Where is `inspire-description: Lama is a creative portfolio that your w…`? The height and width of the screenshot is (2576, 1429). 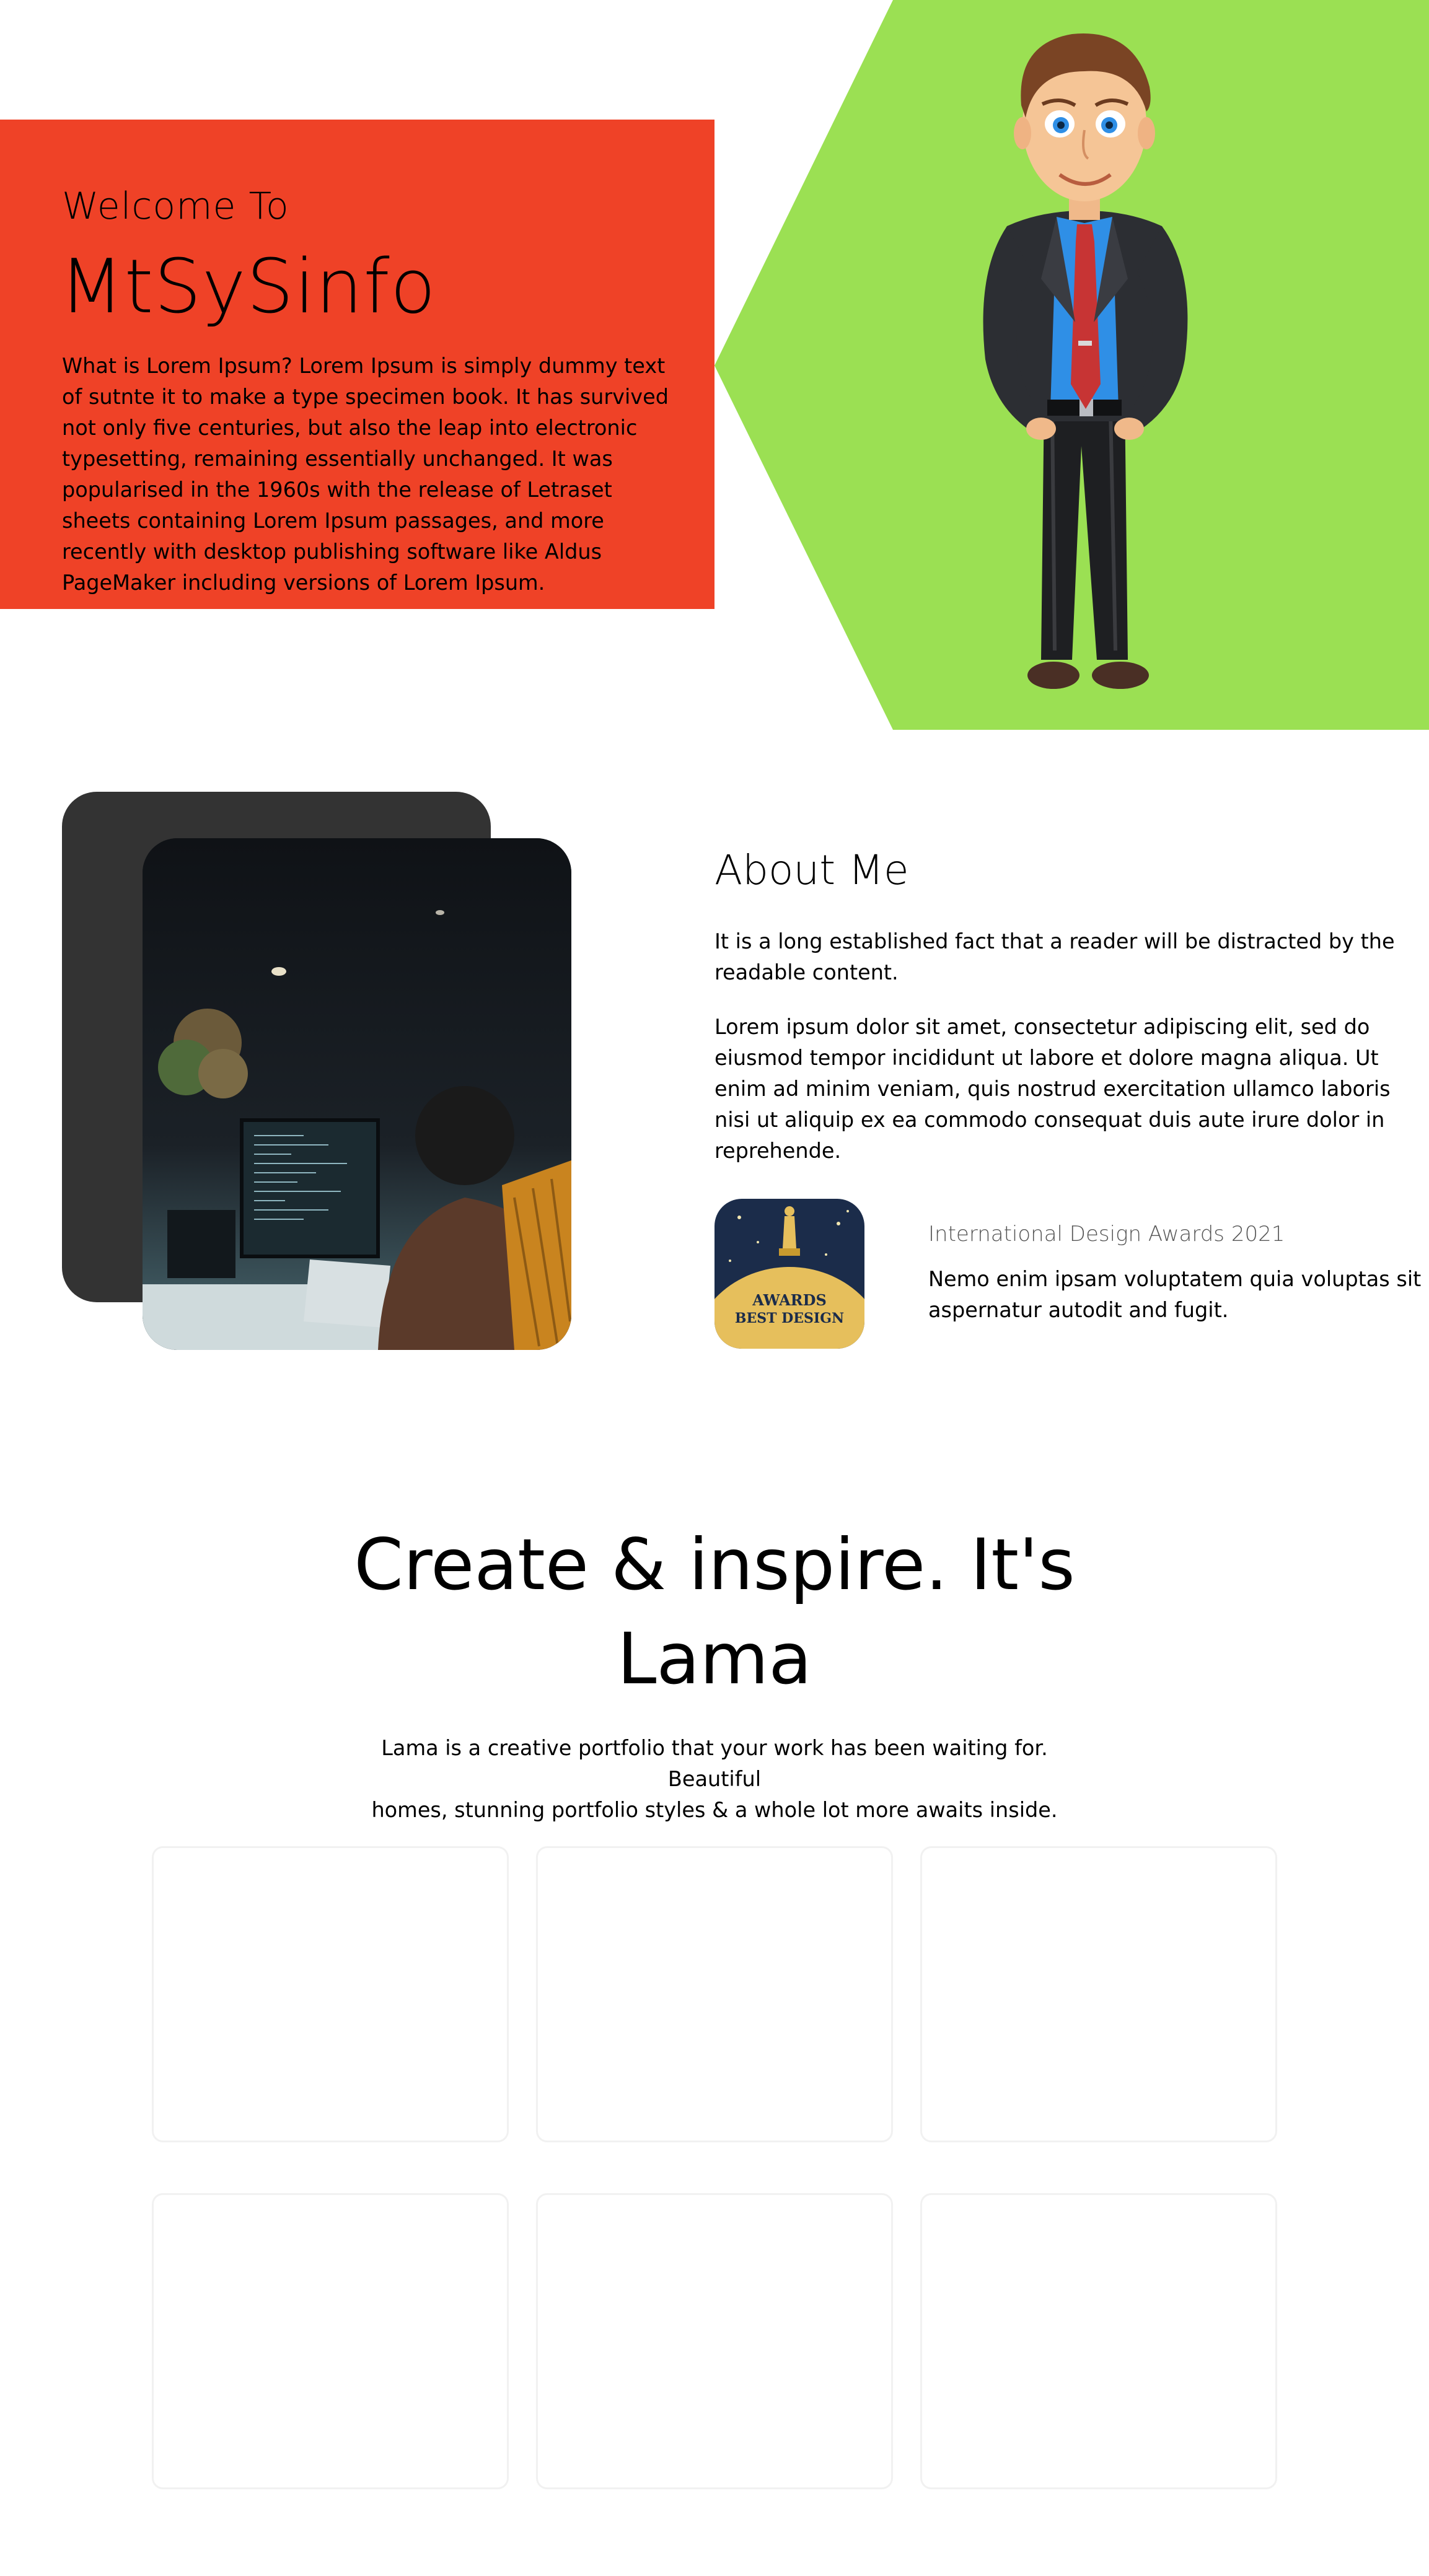
inspire-description: Lama is a creative portfolio that your w… is located at coordinates (714, 1779).